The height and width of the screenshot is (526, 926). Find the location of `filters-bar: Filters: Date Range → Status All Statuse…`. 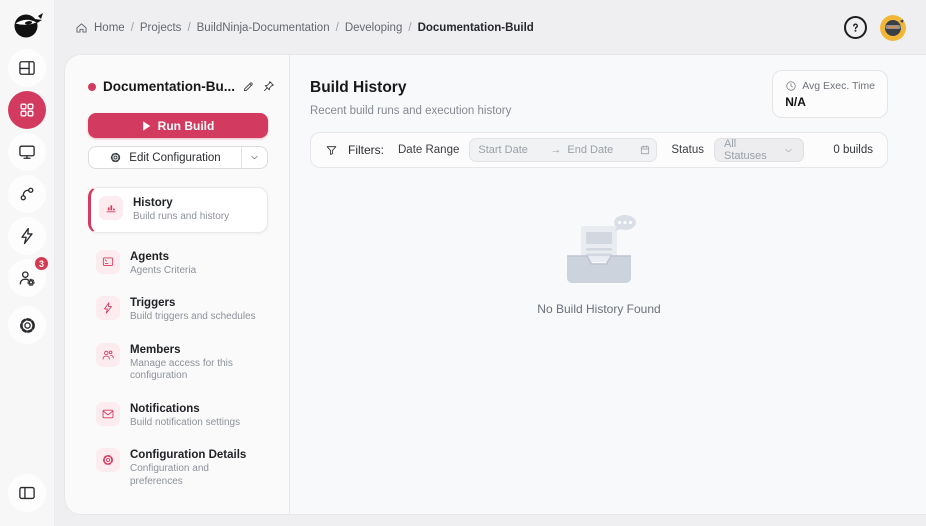

filters-bar: Filters: Date Range → Status All Statuse… is located at coordinates (599, 150).